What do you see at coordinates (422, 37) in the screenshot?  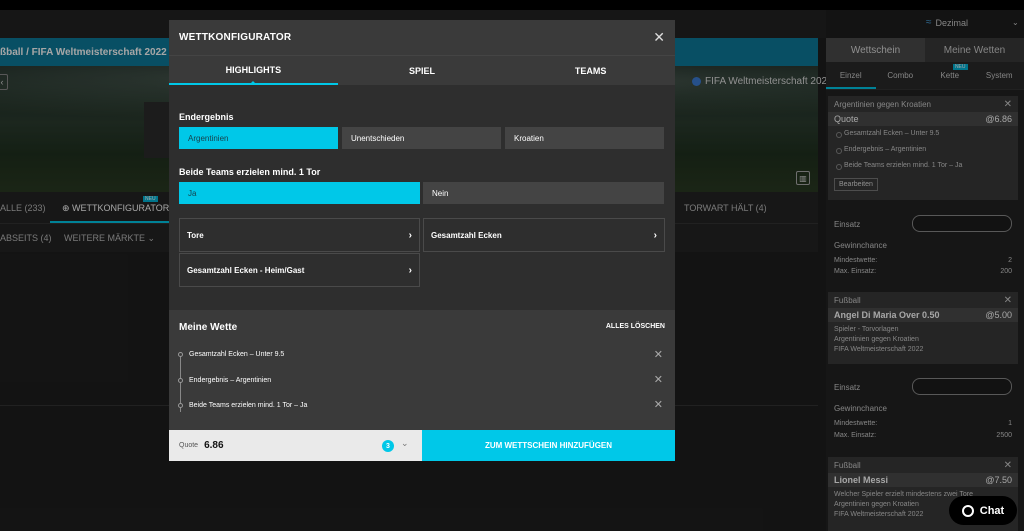 I see `modal-header: WETTKONFIGURATOR ✕` at bounding box center [422, 37].